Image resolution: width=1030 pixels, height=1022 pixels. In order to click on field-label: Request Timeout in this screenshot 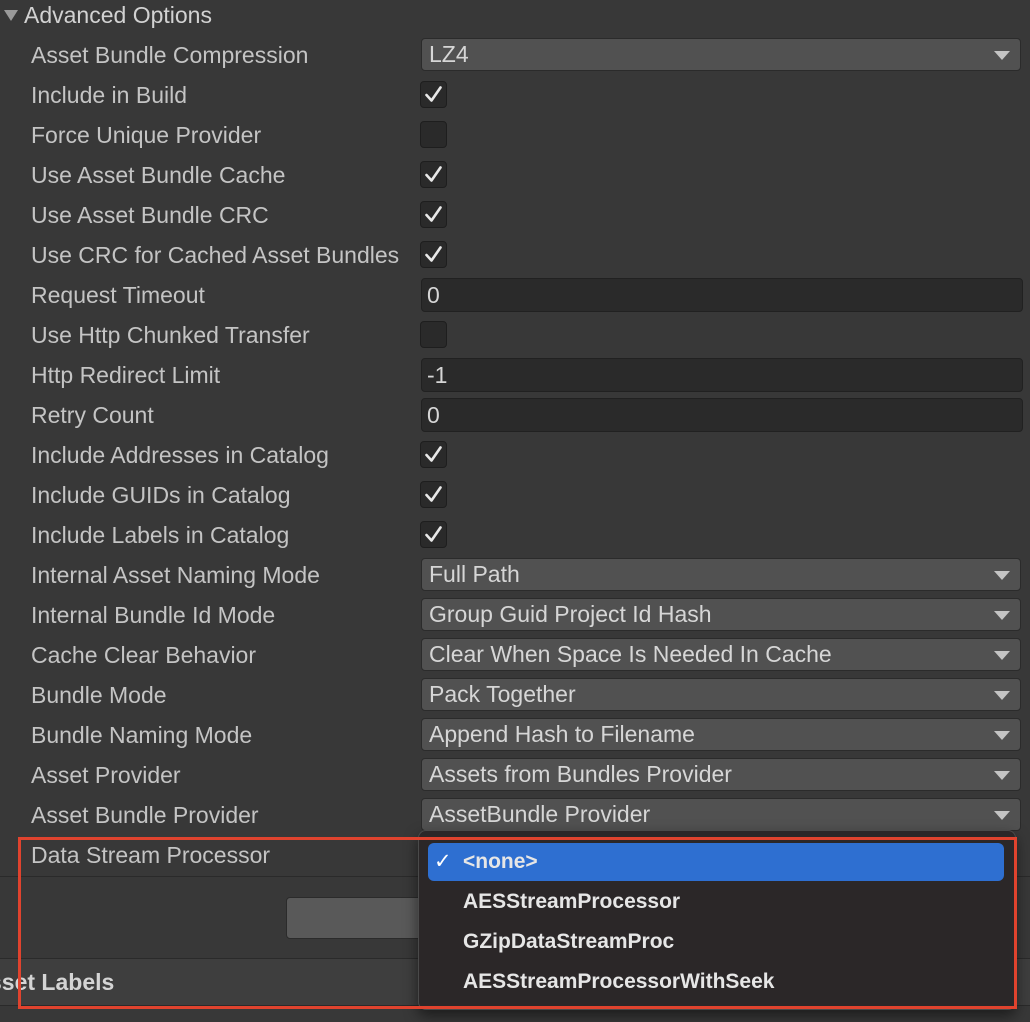, I will do `click(118, 295)`.